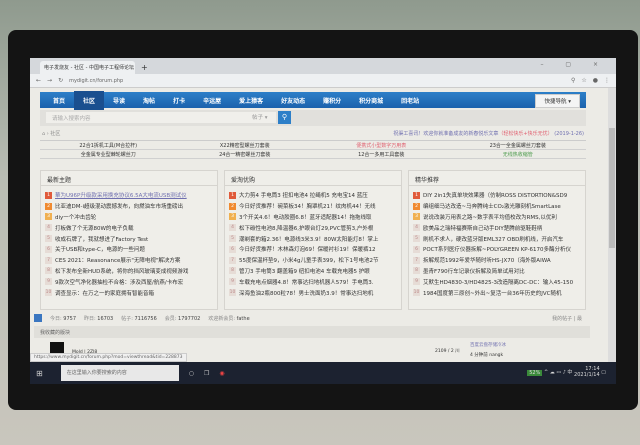  Describe the element at coordinates (332, 100) in the screenshot. I see `nav-earn-points: 赚积分` at that location.